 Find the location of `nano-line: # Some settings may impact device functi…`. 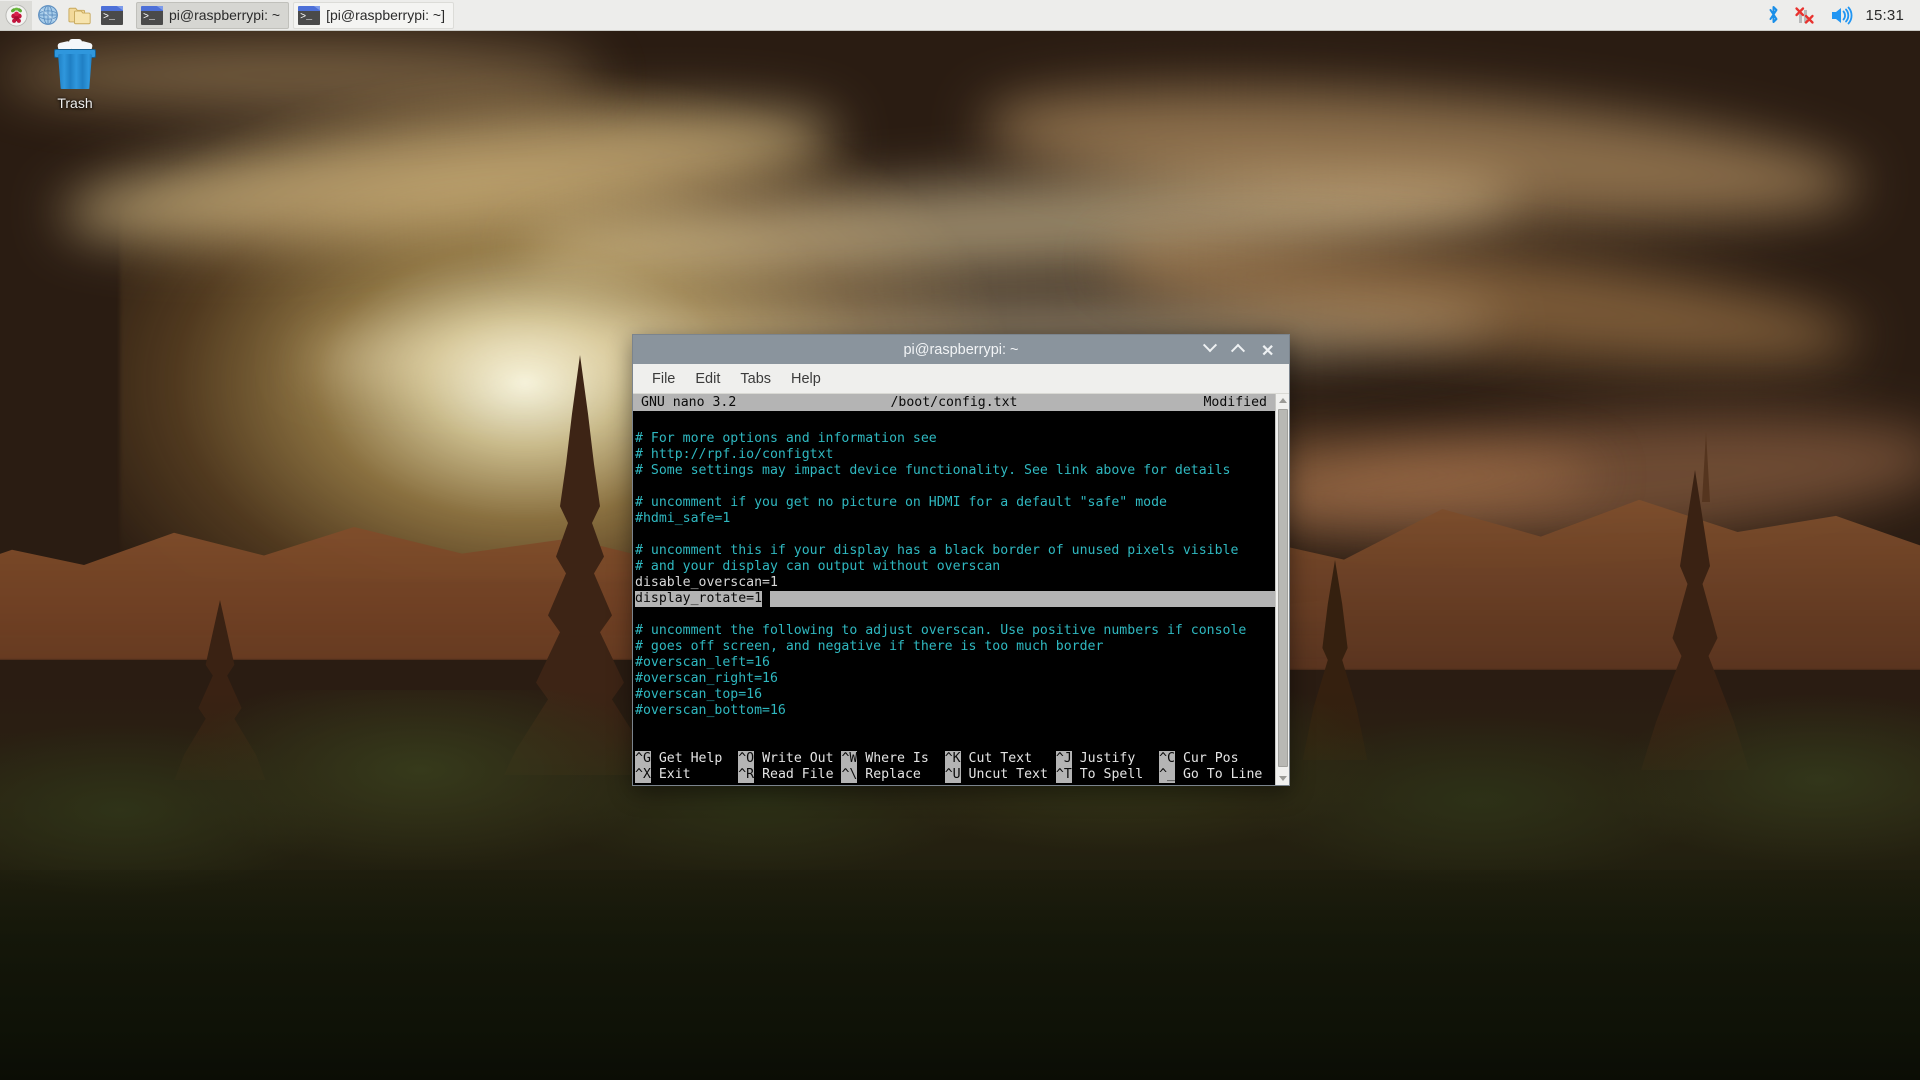

nano-line: # Some settings may impact device functi… is located at coordinates (933, 470).